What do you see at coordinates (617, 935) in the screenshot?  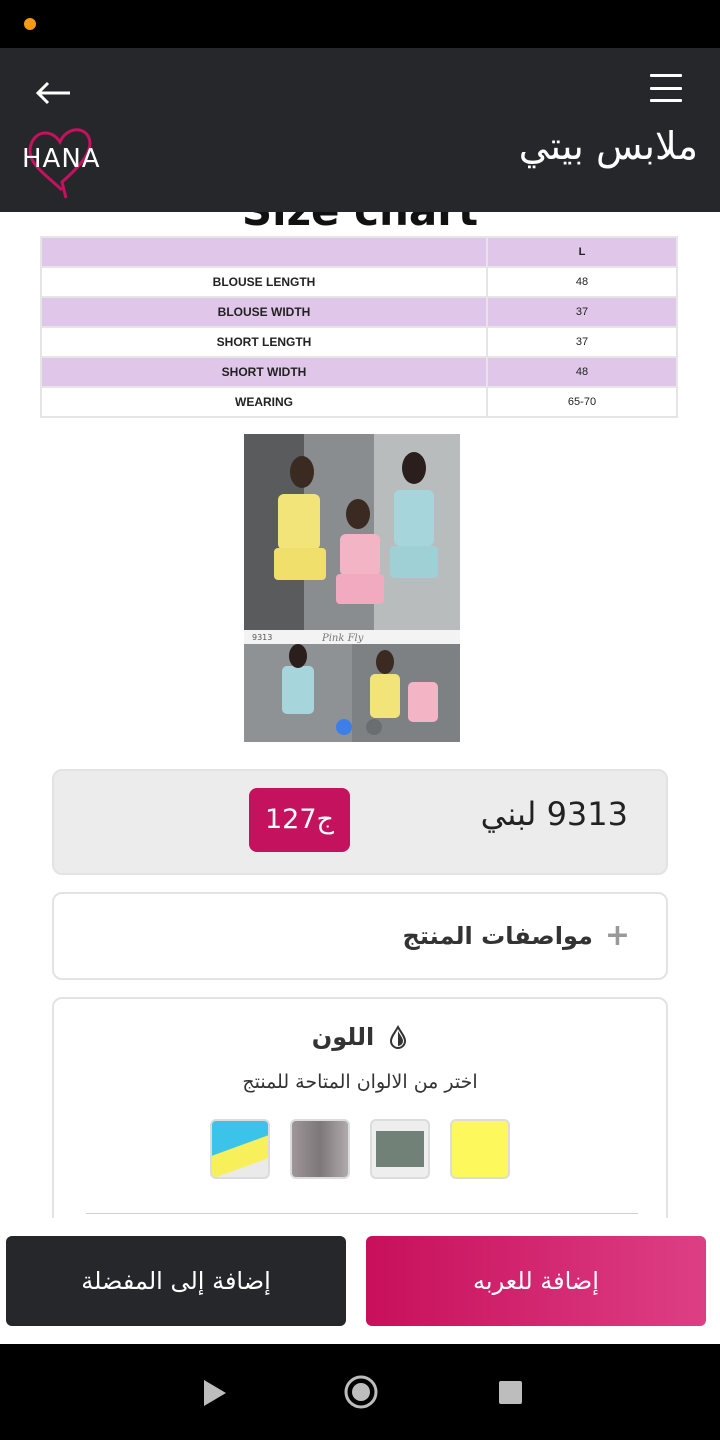 I see `plus-icon: +` at bounding box center [617, 935].